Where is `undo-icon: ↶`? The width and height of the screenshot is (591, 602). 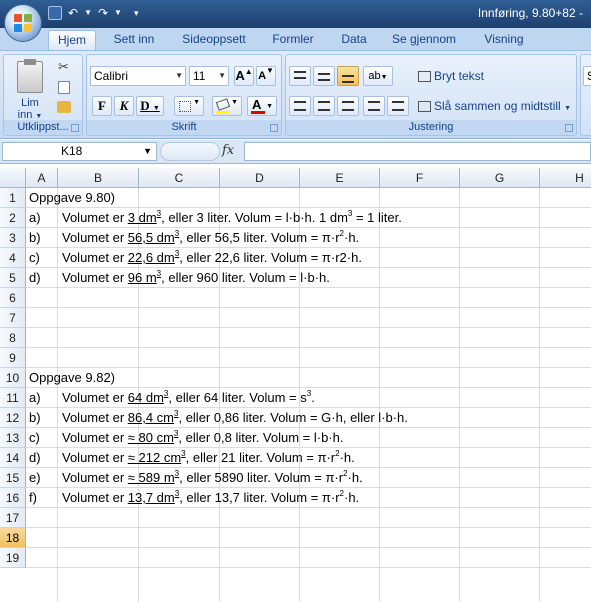 undo-icon: ↶ is located at coordinates (73, 13).